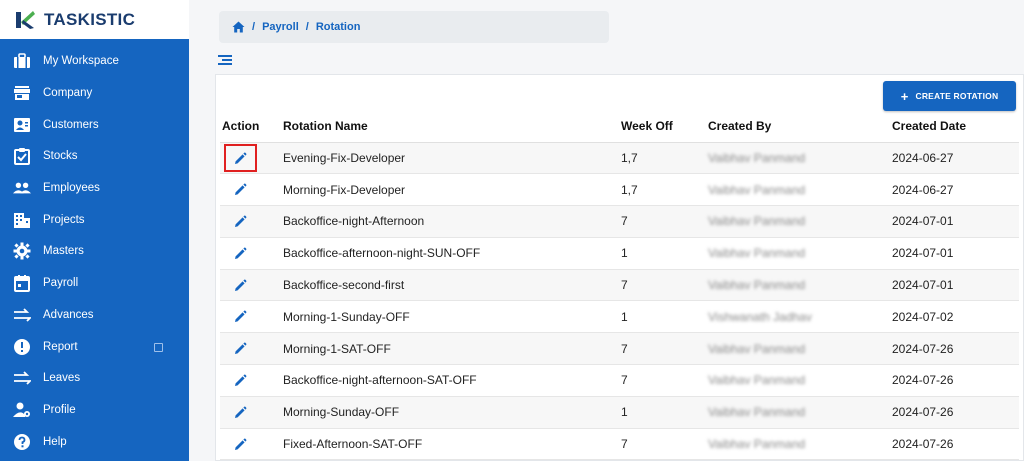 This screenshot has height=461, width=1024. I want to click on sidebar-item-leaves: Leaves, so click(94, 378).